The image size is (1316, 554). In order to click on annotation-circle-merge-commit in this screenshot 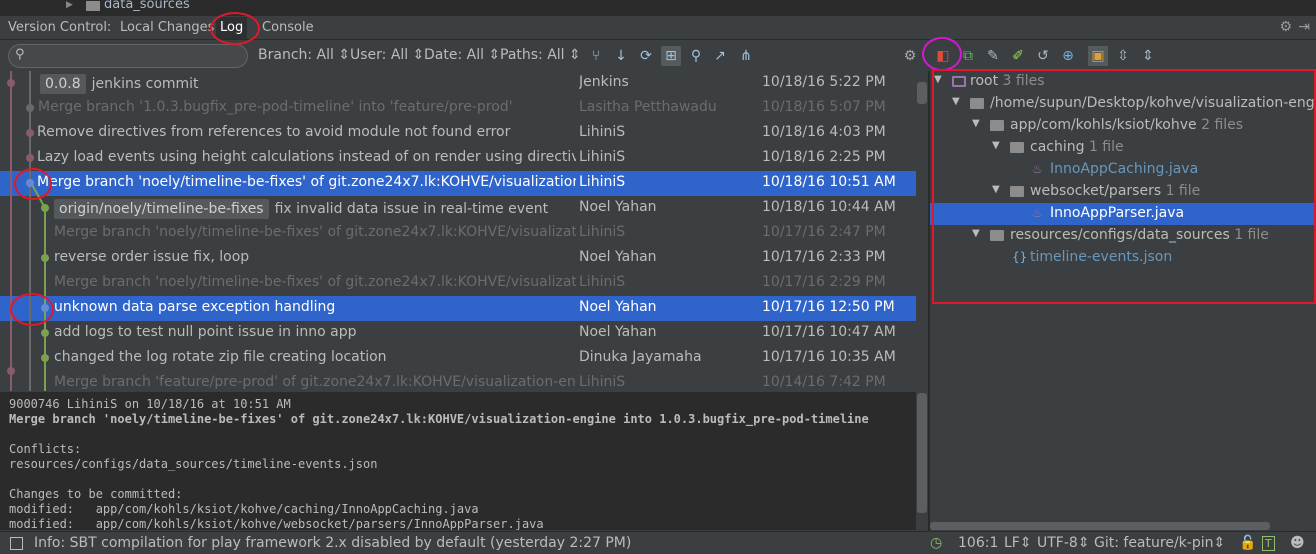, I will do `click(33, 184)`.